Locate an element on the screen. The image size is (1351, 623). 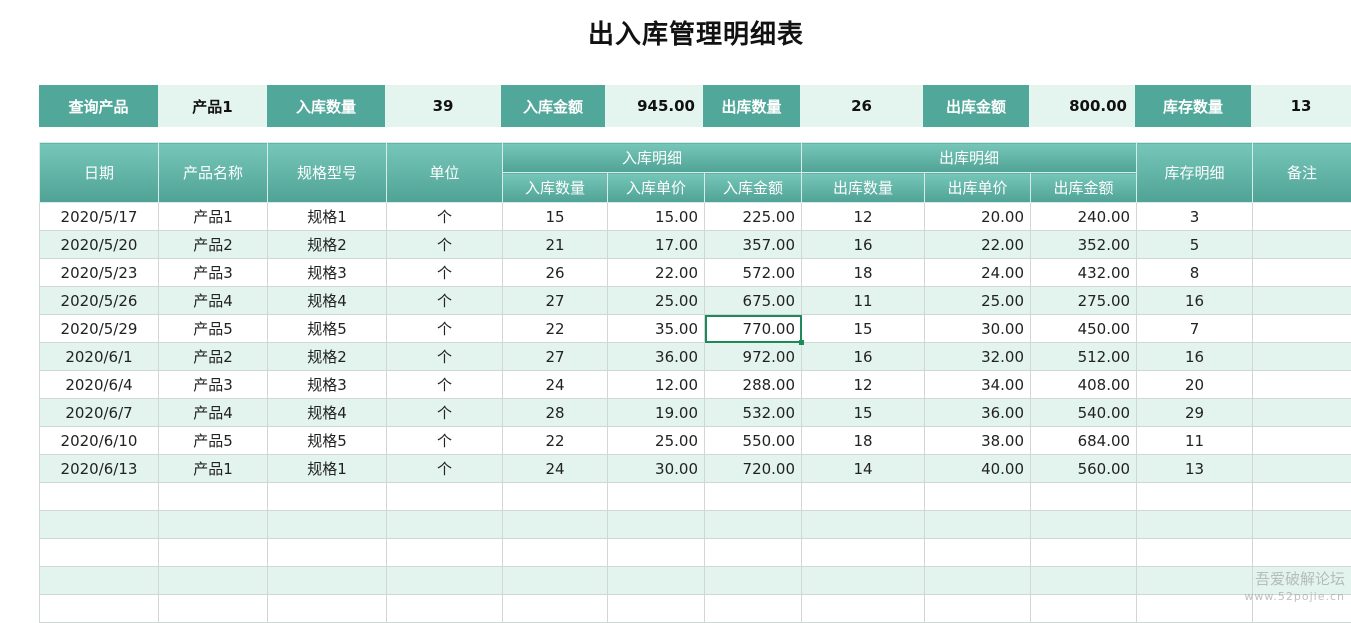
header-out-qty: 出库数量 is located at coordinates (863, 188).